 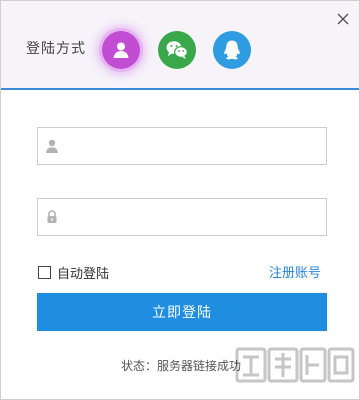 What do you see at coordinates (83, 274) in the screenshot?
I see `auto-login-label: 自动登陆` at bounding box center [83, 274].